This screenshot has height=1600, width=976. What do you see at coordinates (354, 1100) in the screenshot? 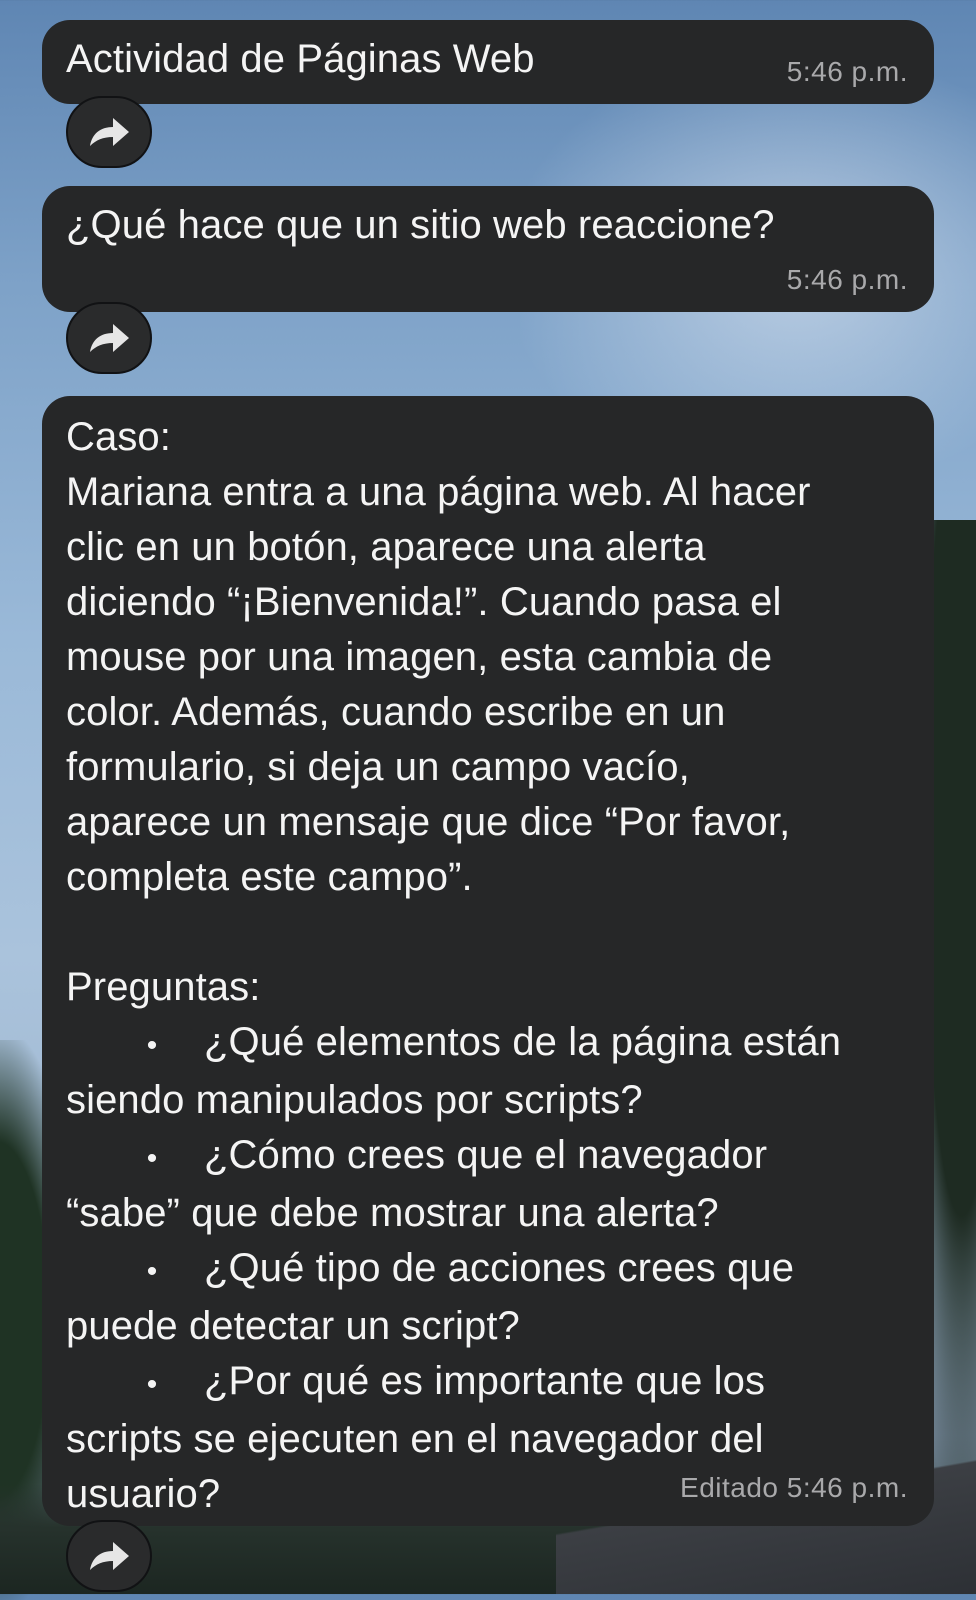
I see `question-continuation: siendo manipulados por scripts?` at bounding box center [354, 1100].